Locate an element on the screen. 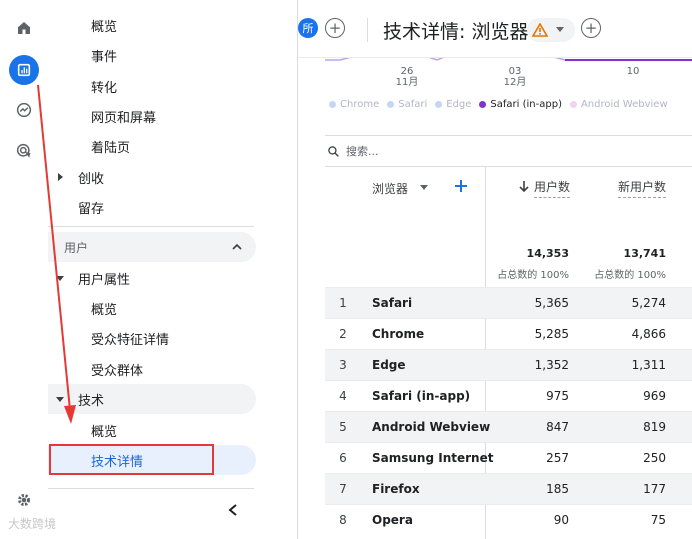 Image resolution: width=692 pixels, height=539 pixels. cell-name: Samsung Internet is located at coordinates (433, 458).